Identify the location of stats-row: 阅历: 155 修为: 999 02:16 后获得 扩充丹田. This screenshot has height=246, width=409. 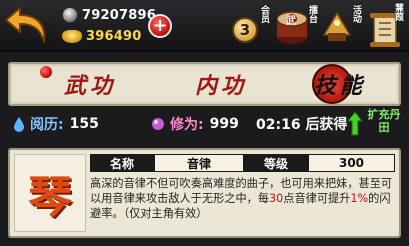
(204, 124).